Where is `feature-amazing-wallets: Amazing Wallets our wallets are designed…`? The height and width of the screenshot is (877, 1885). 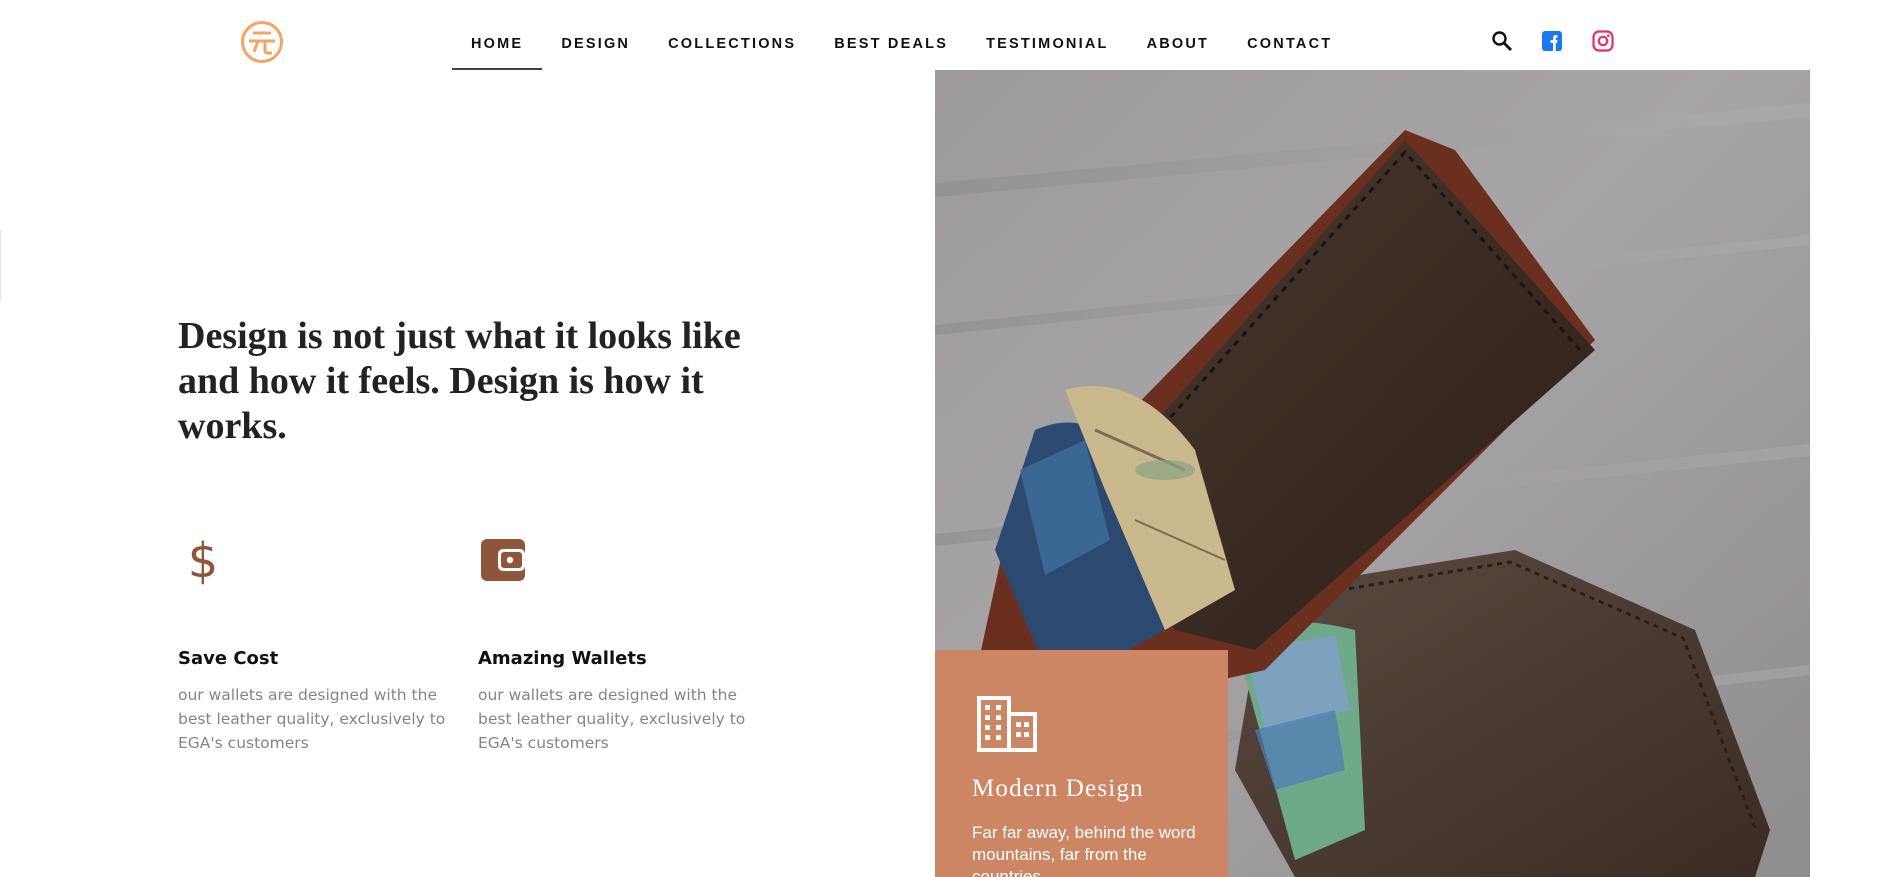 feature-amazing-wallets: Amazing Wallets our wallets are designed… is located at coordinates (613, 645).